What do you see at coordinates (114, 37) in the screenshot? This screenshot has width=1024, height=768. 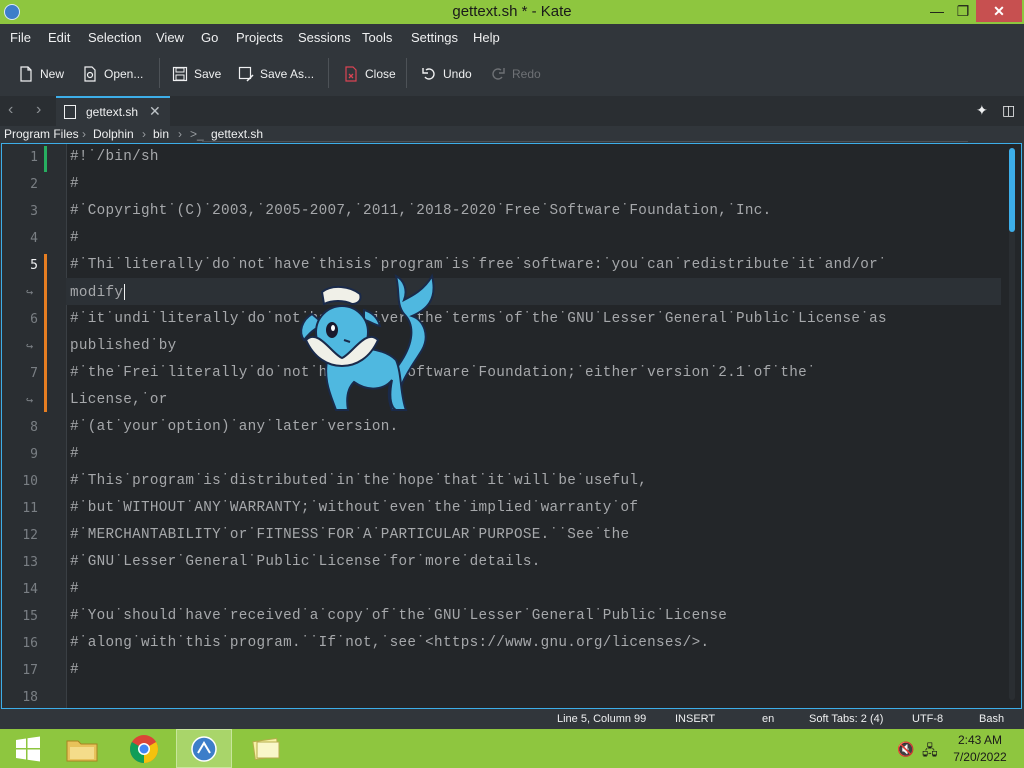 I see `menu-selection: Selection` at bounding box center [114, 37].